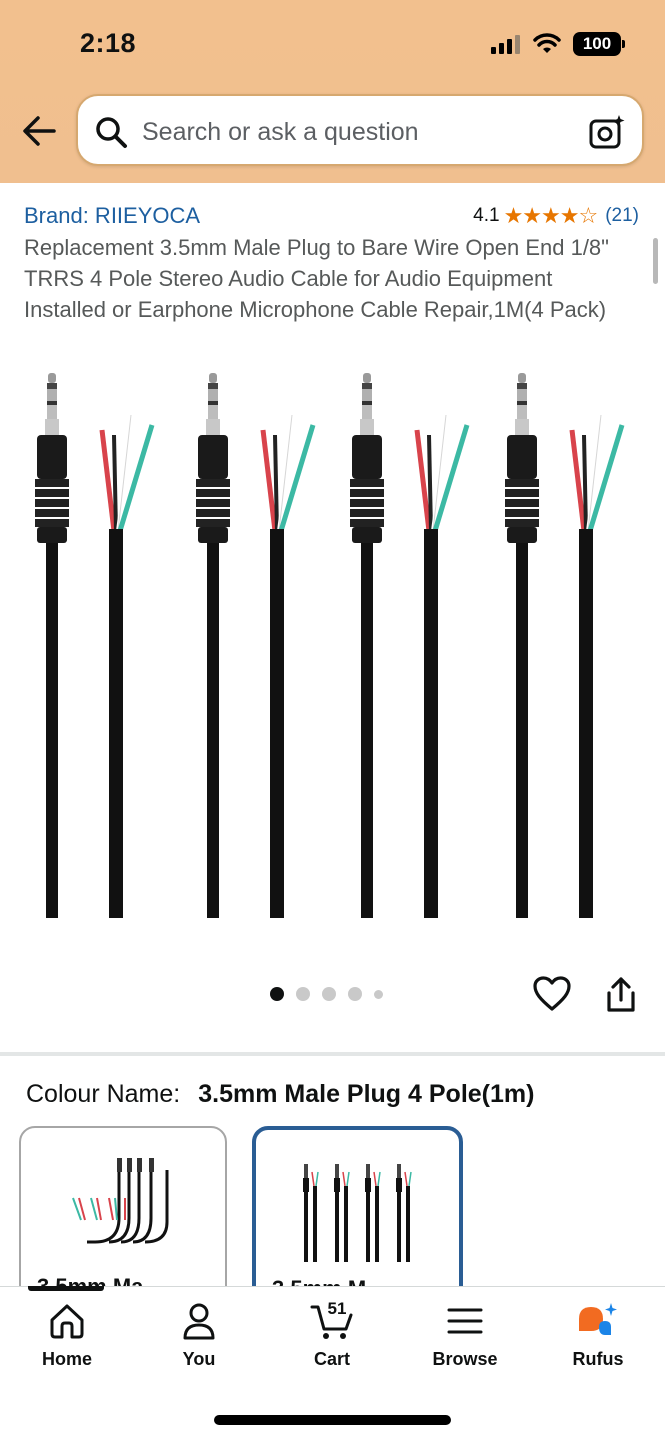 This screenshot has height=1440, width=665. What do you see at coordinates (465, 1359) in the screenshot?
I see `tab-label: Browse` at bounding box center [465, 1359].